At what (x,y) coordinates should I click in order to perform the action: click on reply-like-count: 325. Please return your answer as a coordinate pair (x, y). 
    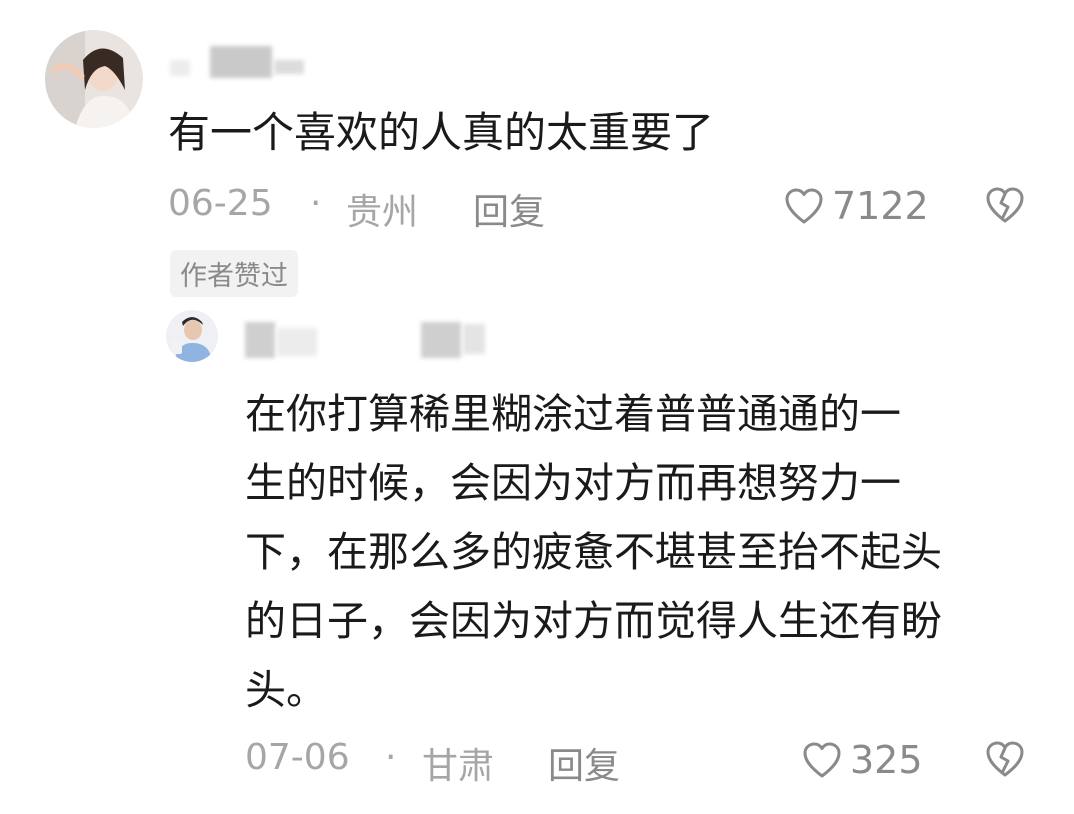
    Looking at the image, I should click on (886, 760).